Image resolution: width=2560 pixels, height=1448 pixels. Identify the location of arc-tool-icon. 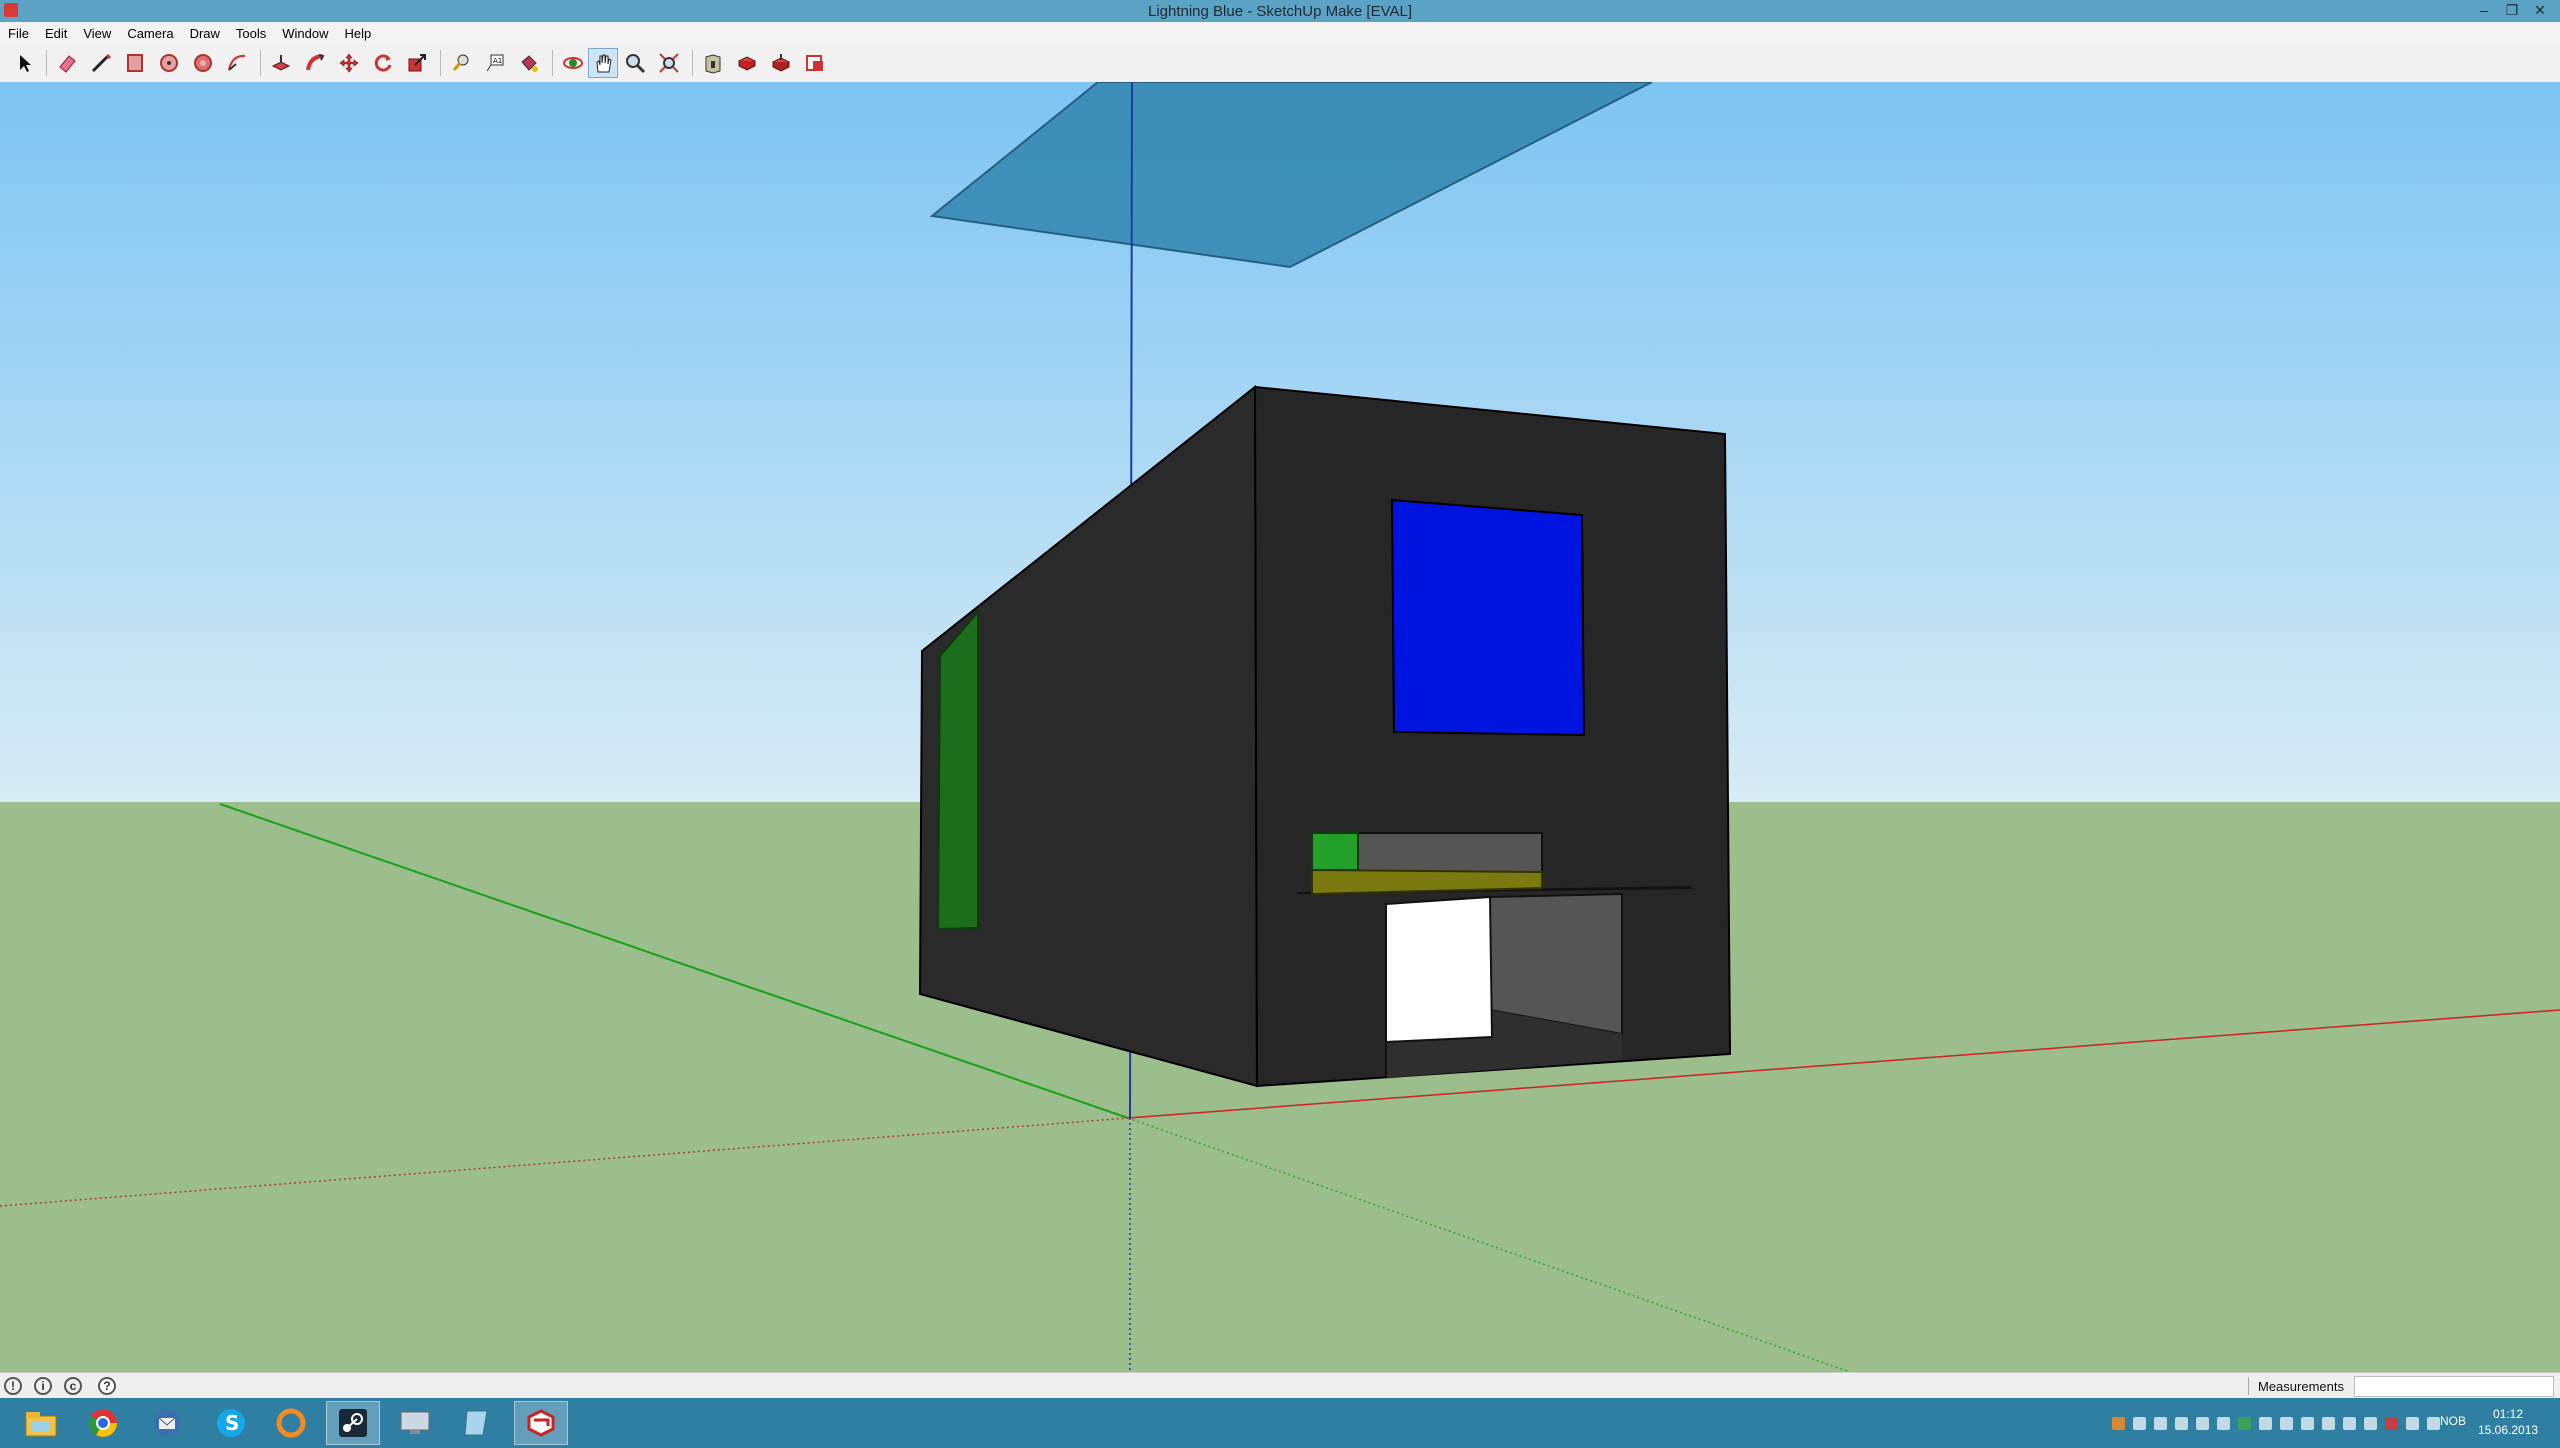
(237, 63).